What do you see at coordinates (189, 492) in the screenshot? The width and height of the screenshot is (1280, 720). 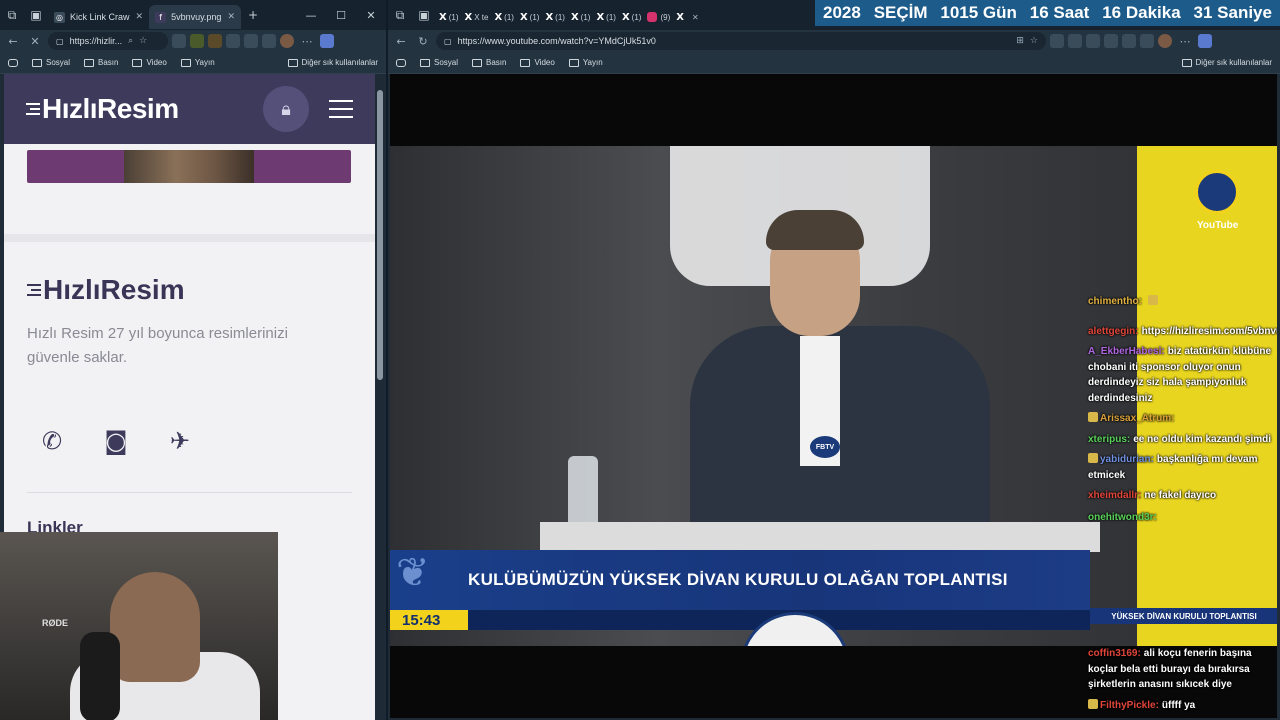 I see `footer-divider` at bounding box center [189, 492].